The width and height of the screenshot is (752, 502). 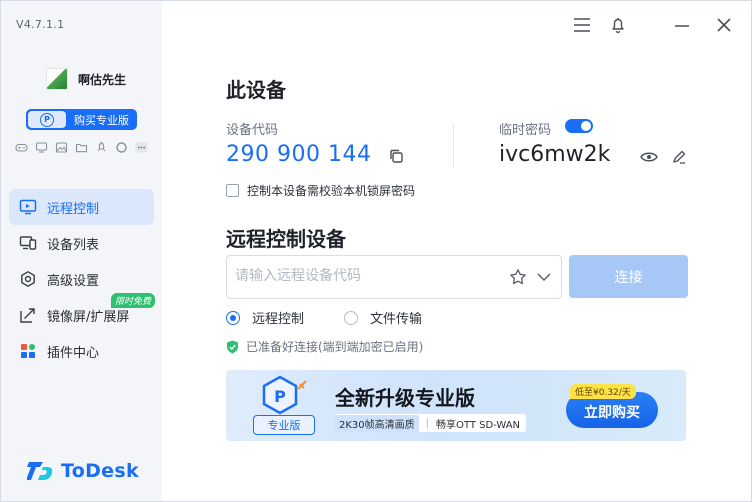 I want to click on mode-remote-control: 远程控制, so click(x=265, y=317).